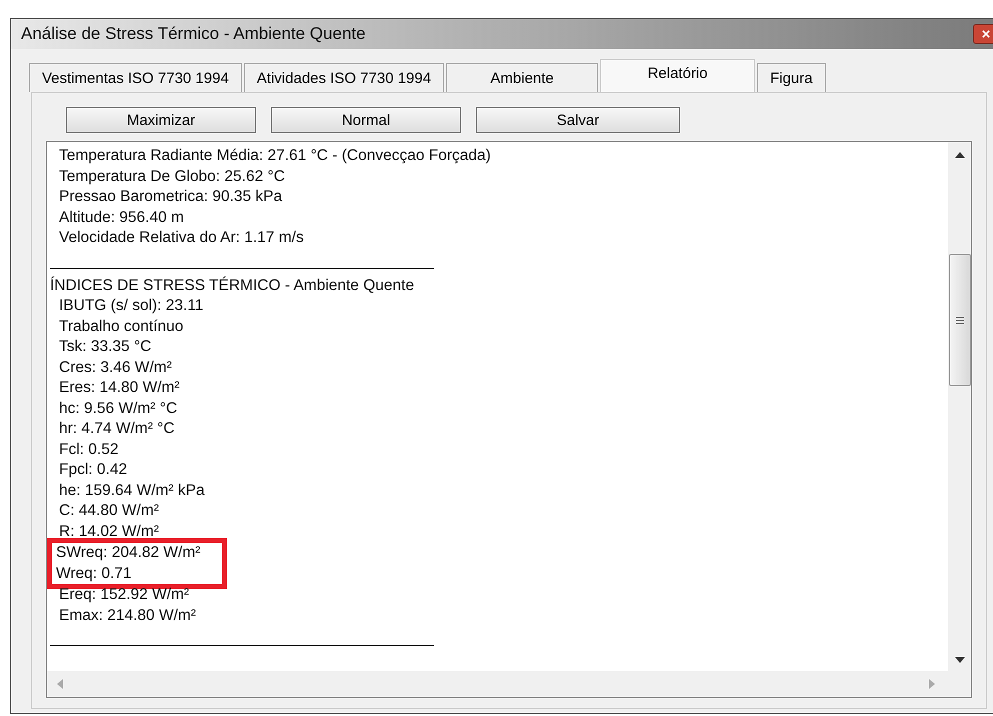 The width and height of the screenshot is (993, 716). Describe the element at coordinates (366, 120) in the screenshot. I see `toolbar-button: Normal` at that location.